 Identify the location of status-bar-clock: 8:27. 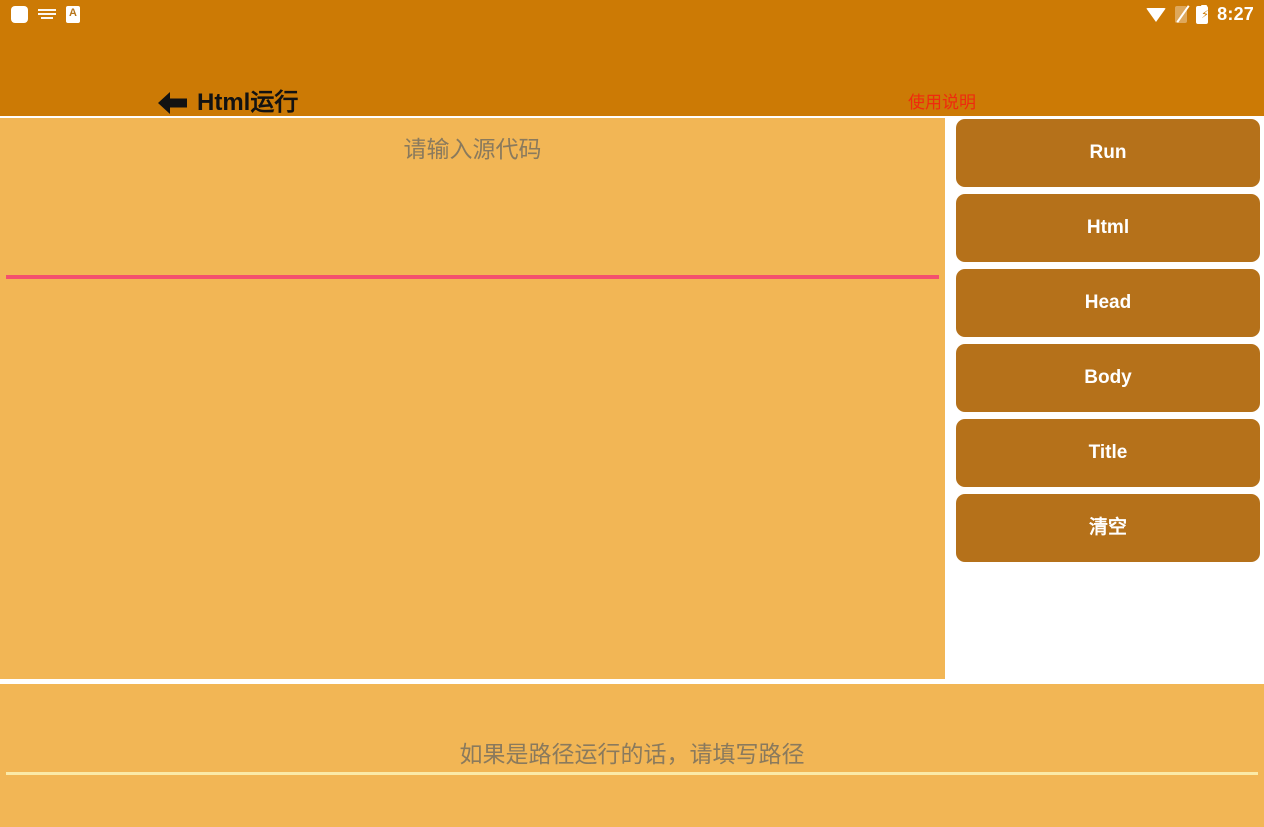
(1235, 14).